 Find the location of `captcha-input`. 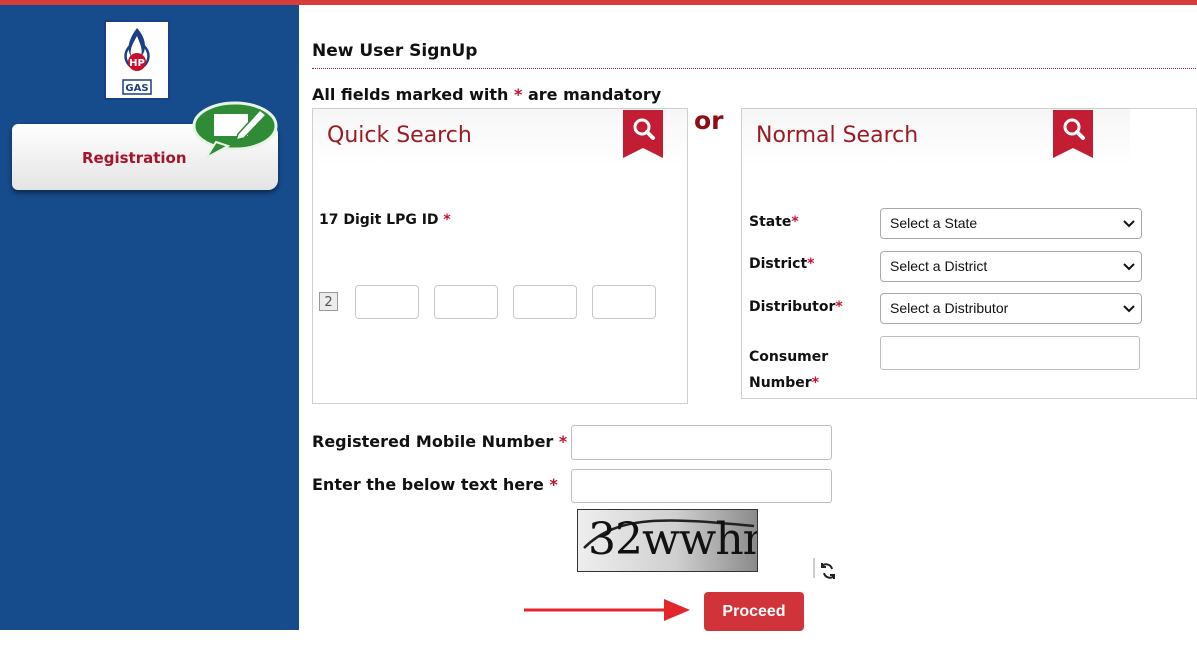

captcha-input is located at coordinates (701, 486).